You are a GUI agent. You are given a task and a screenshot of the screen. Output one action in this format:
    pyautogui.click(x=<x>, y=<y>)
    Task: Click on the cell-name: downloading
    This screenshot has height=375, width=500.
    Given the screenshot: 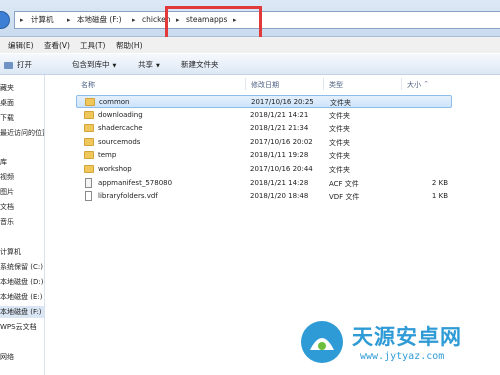 What is the action you would take?
    pyautogui.click(x=120, y=114)
    